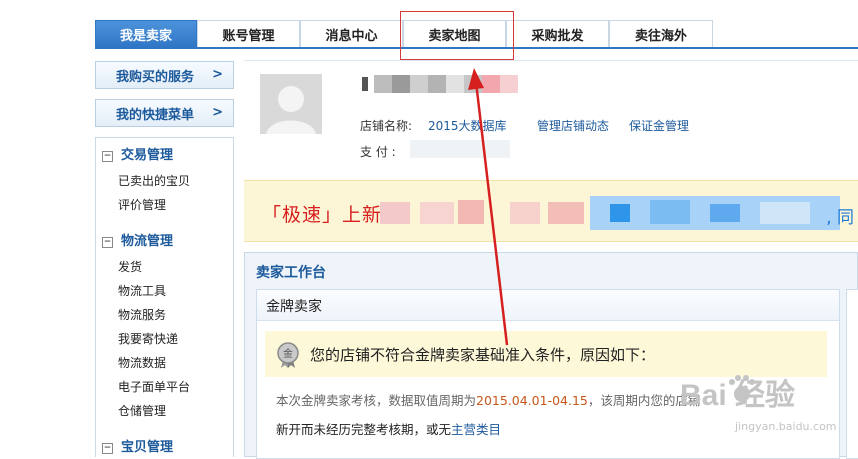 The height and width of the screenshot is (459, 858). I want to click on main-category-link: 主营类目, so click(476, 429).